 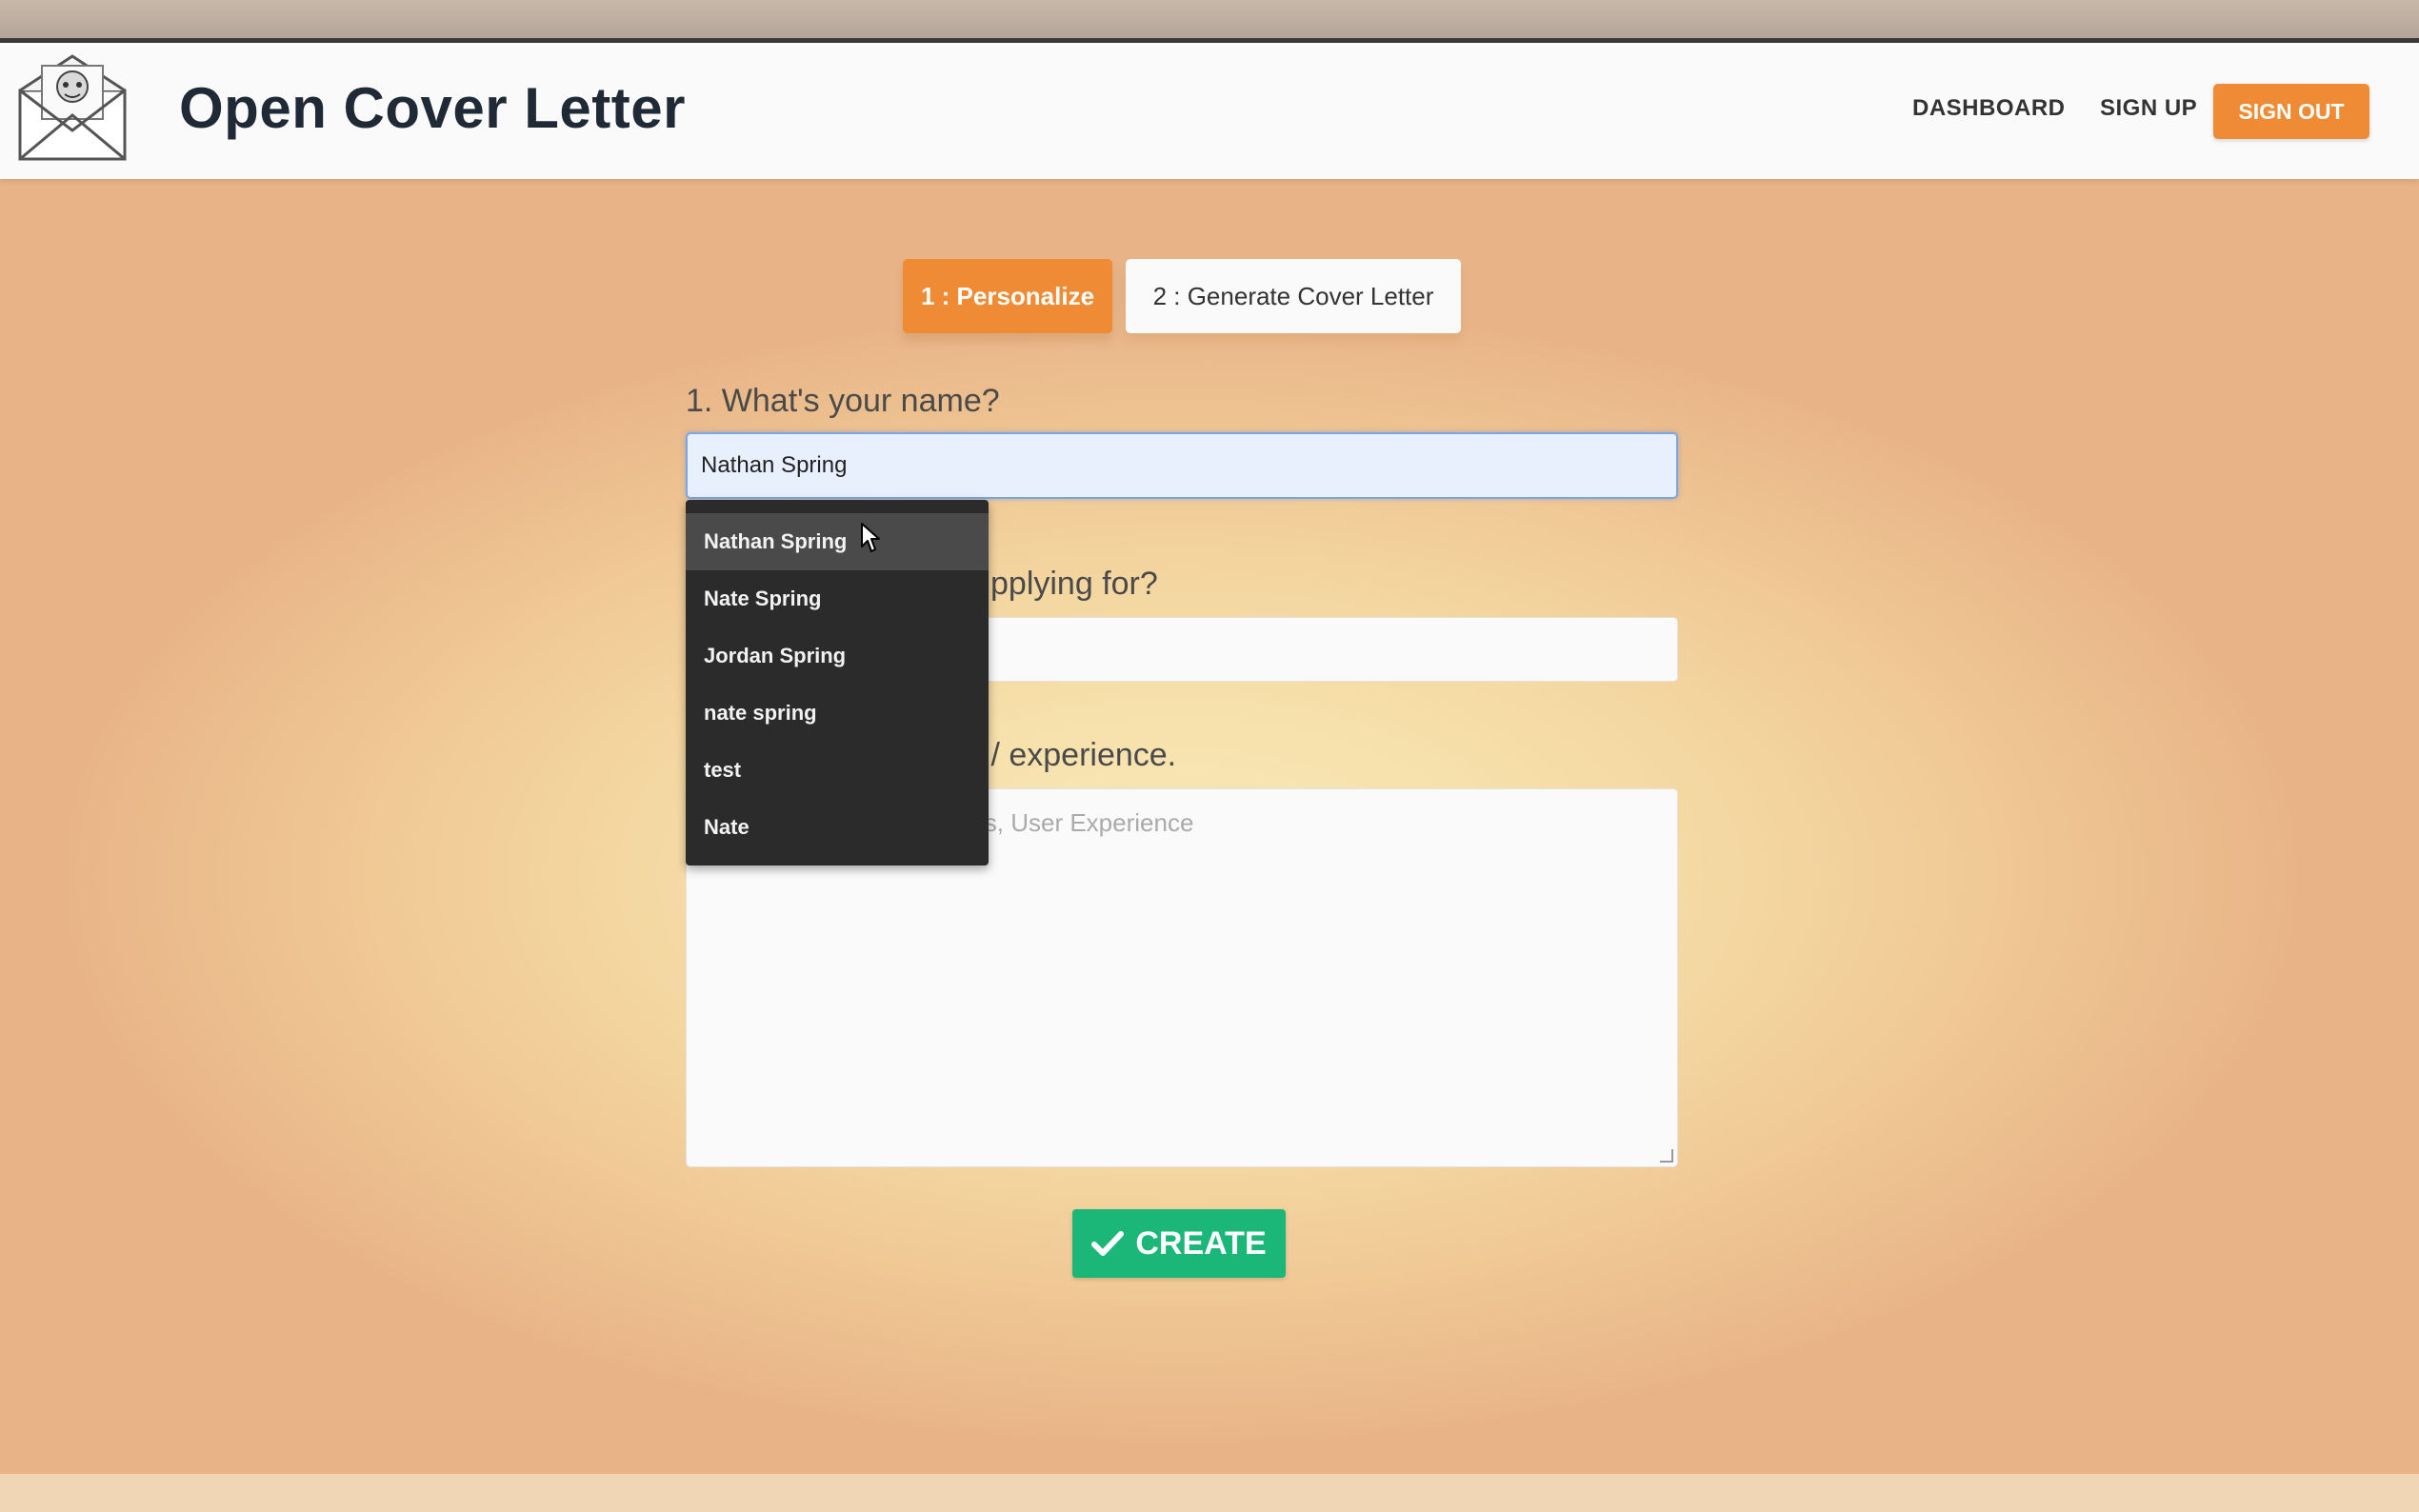 I want to click on name-input: Nathan Spring, so click(x=1182, y=465).